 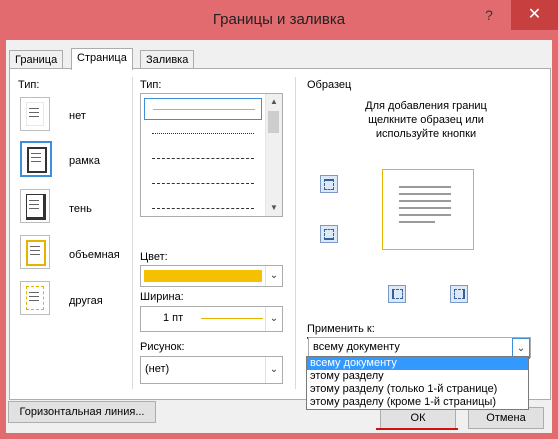 I want to click on tab-shading: Заливка, so click(x=167, y=59).